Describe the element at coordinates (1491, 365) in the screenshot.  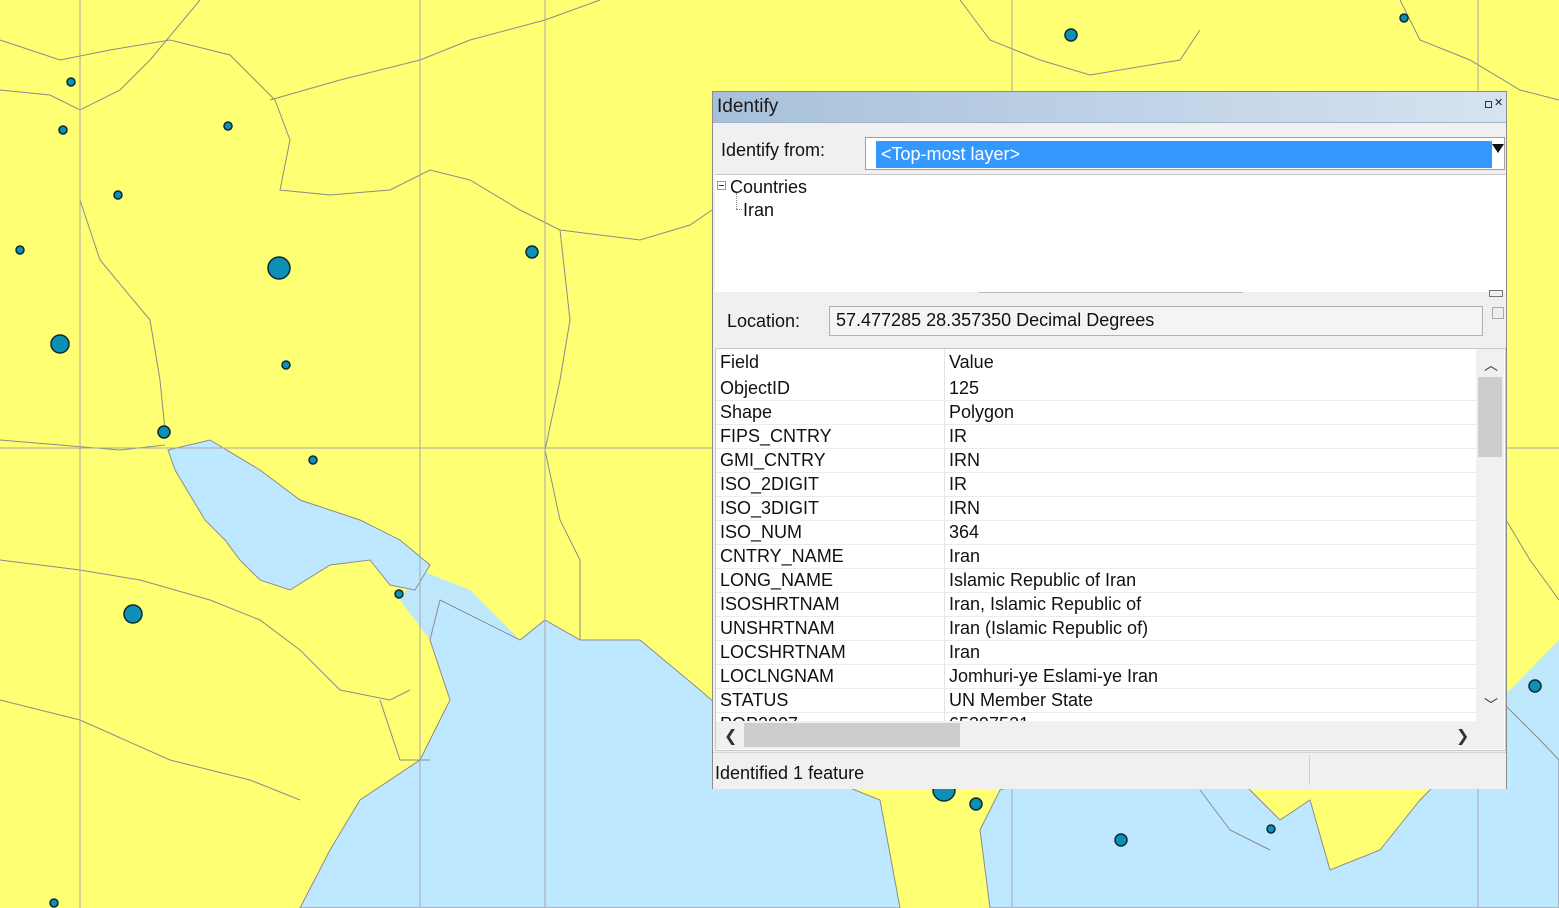
I see `scroll-up-icon: ︿` at that location.